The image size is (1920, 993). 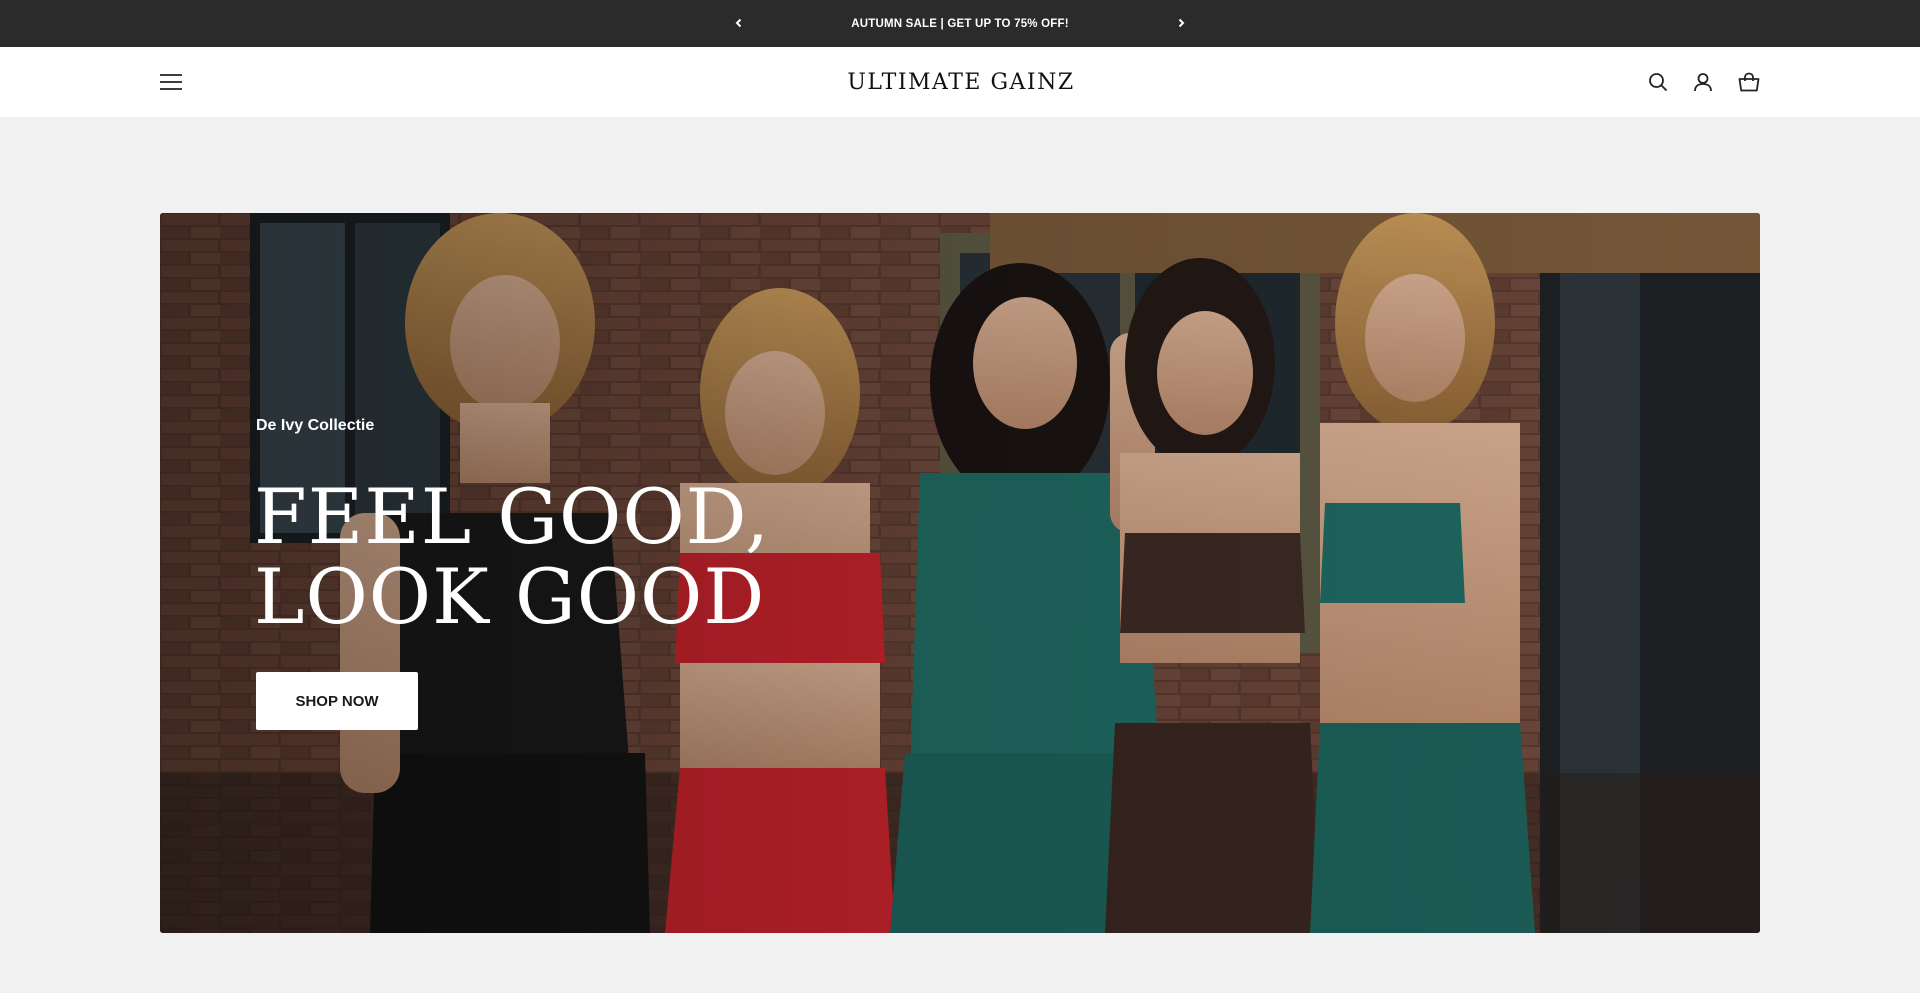 I want to click on shop-now-button: SHOP NOW, so click(x=337, y=701).